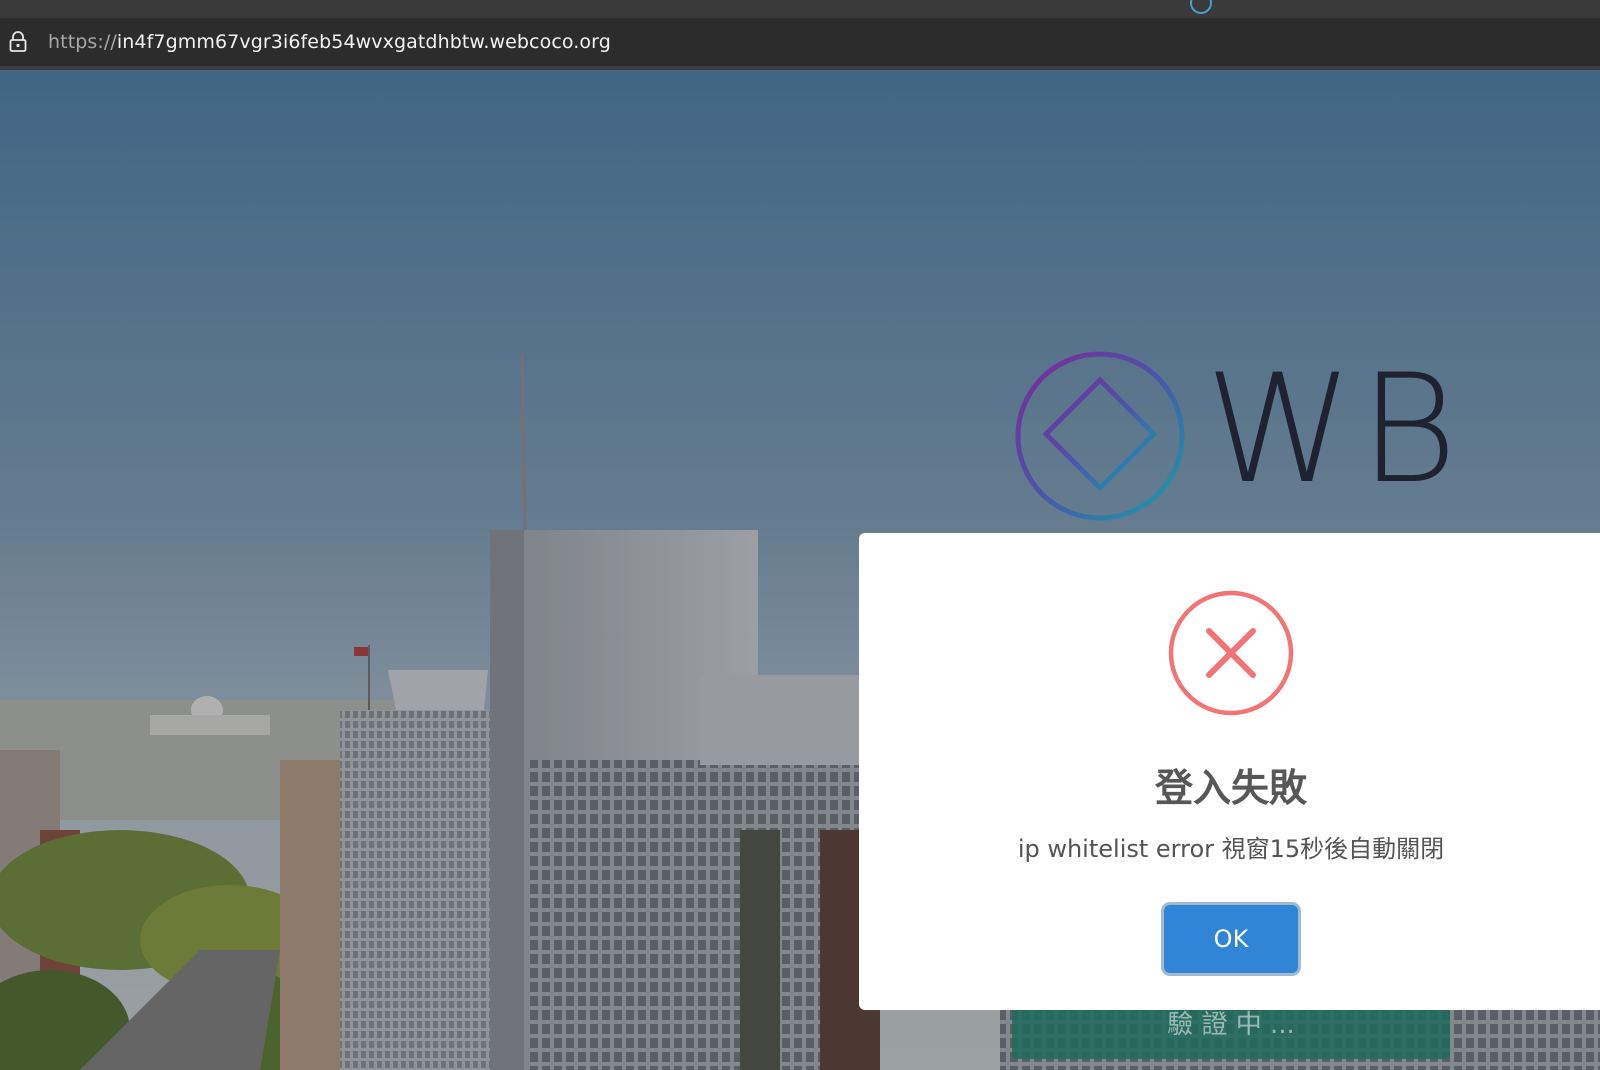 This screenshot has width=1600, height=1070. Describe the element at coordinates (800, 9) in the screenshot. I see `browser-tab-strip` at that location.